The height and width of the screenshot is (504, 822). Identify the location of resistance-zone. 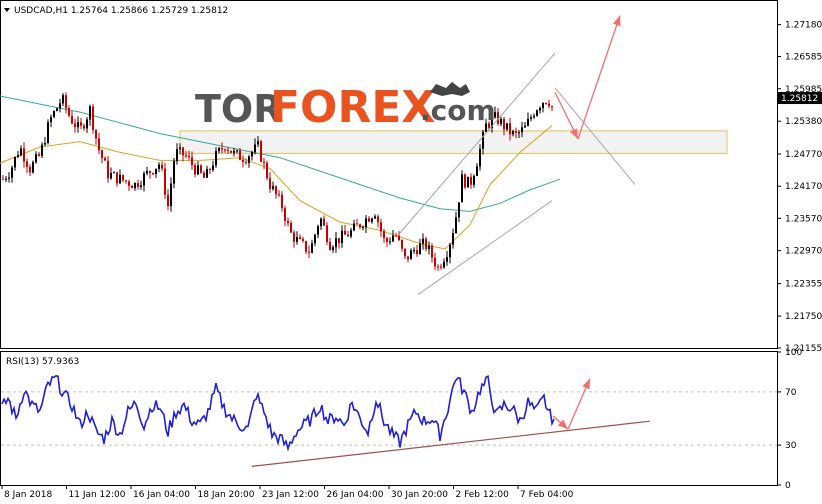
(453, 142).